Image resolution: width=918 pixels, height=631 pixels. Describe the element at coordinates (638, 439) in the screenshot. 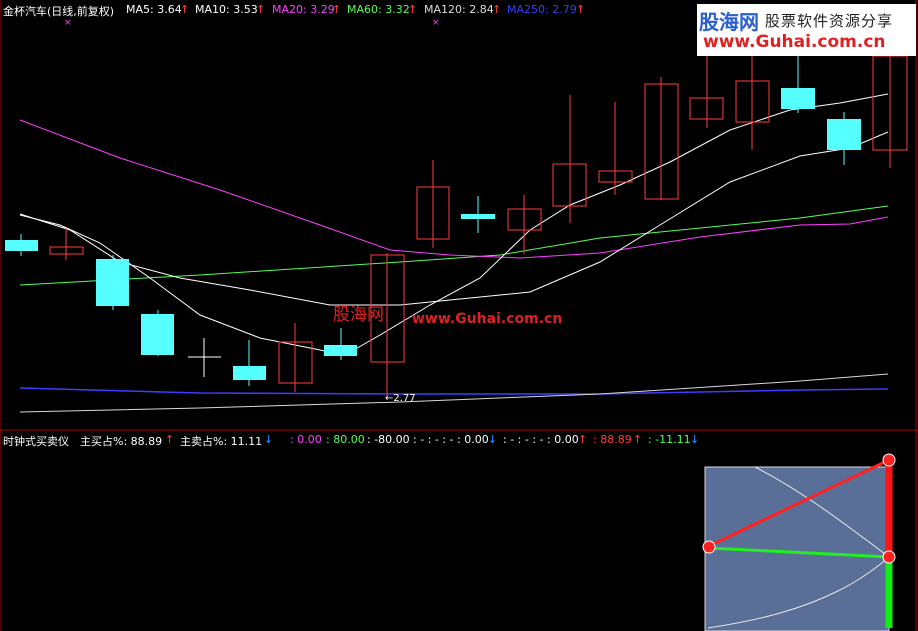

I see `v6-up-icon: ↑` at that location.